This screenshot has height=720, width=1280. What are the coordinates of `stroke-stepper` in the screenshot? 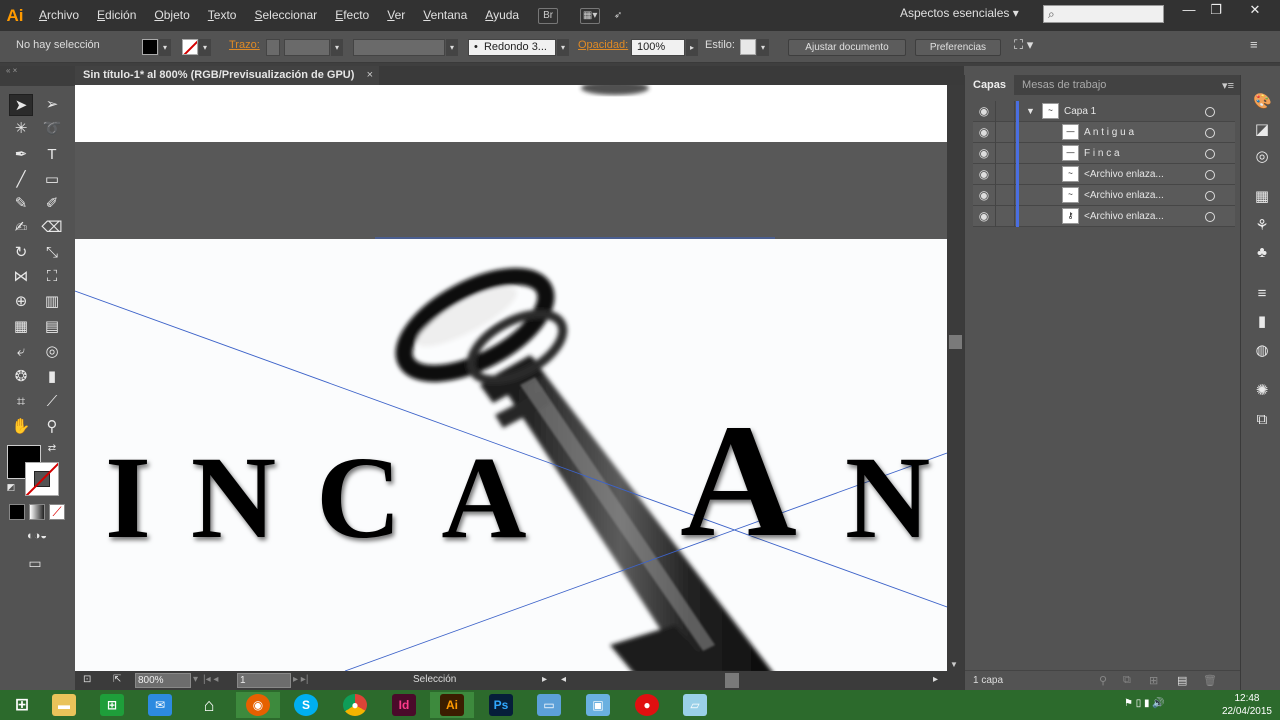 It's located at (273, 47).